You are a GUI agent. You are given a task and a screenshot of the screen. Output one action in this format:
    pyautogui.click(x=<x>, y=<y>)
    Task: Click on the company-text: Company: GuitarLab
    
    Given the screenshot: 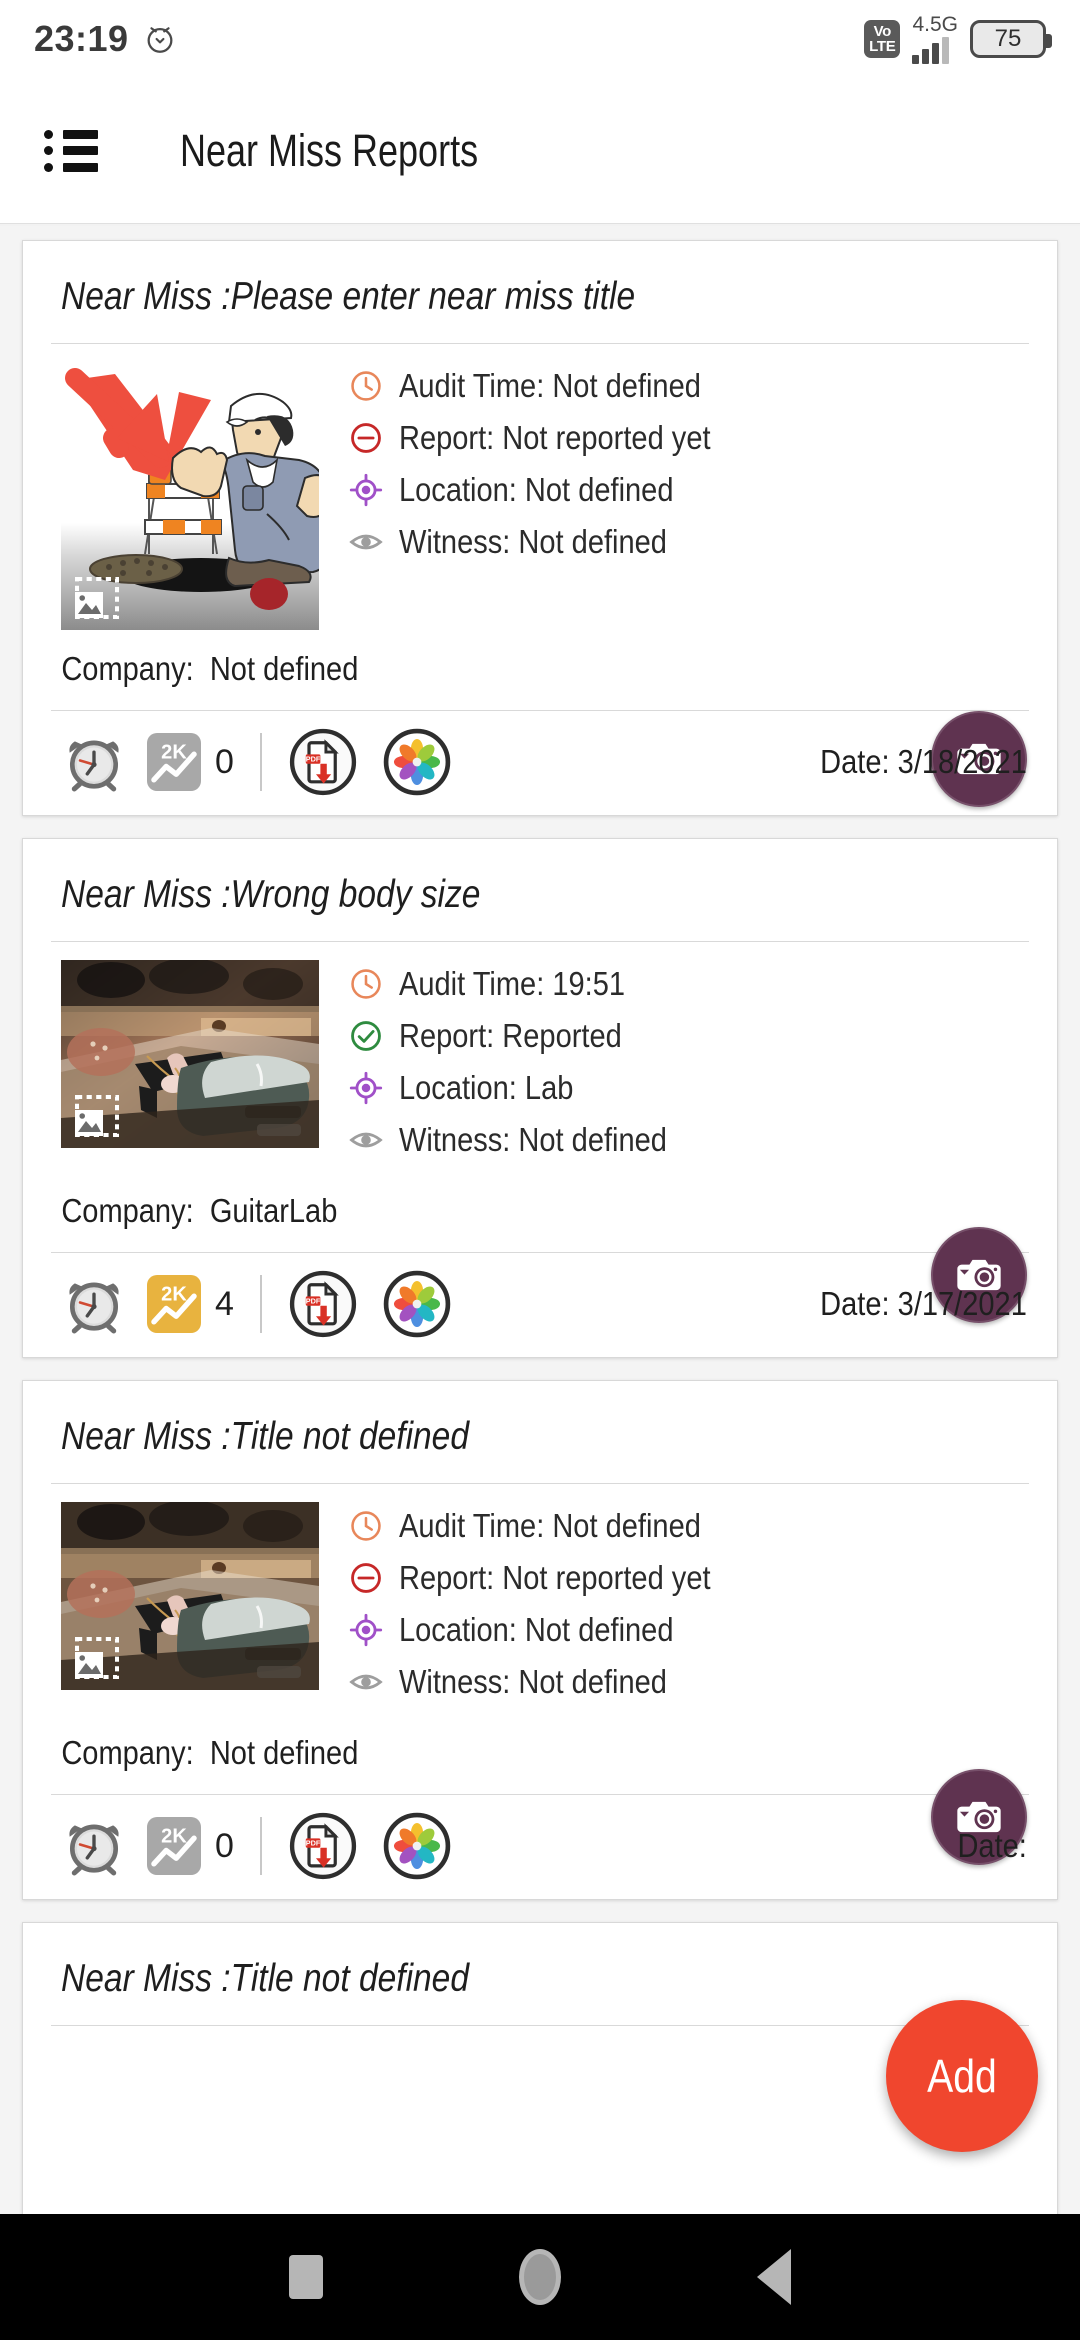 What is the action you would take?
    pyautogui.click(x=199, y=1210)
    